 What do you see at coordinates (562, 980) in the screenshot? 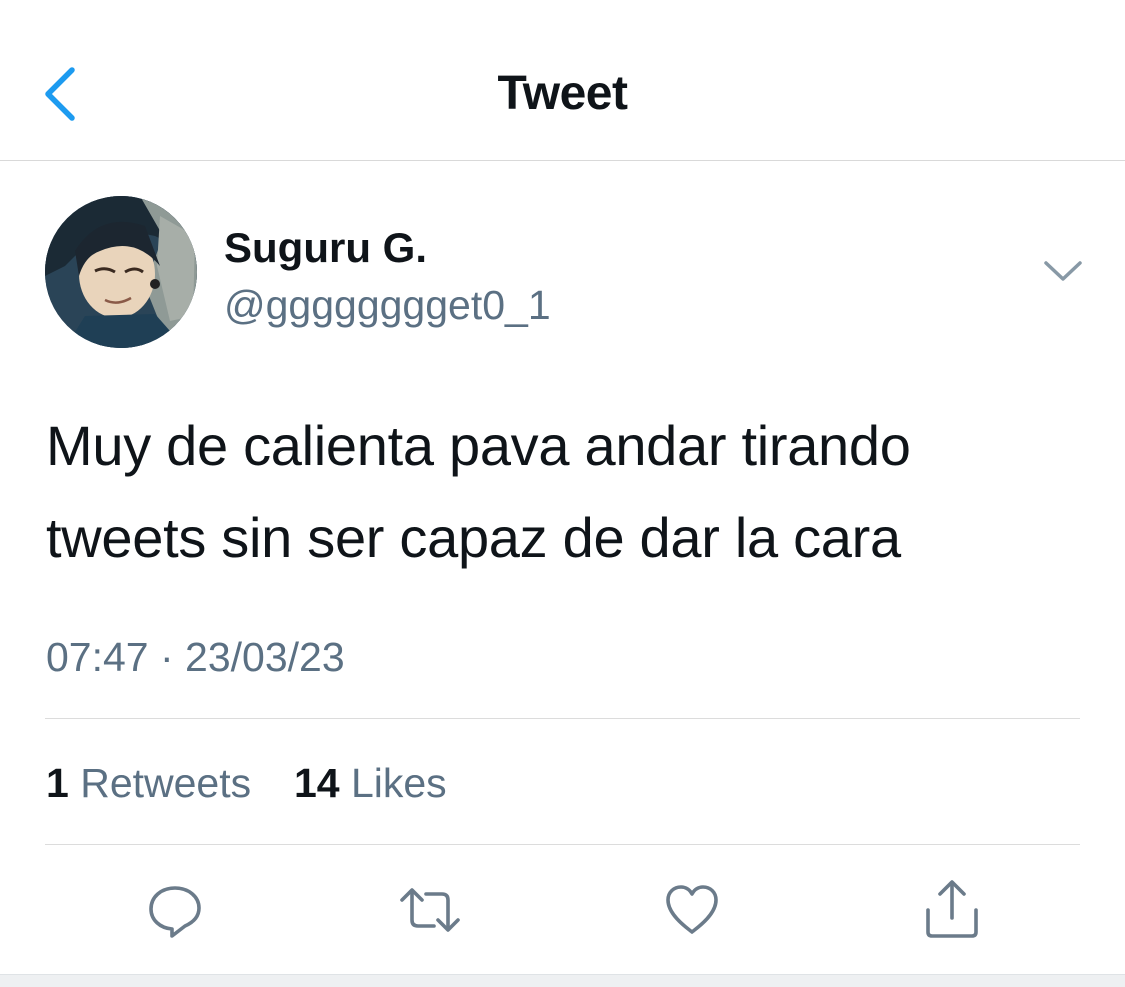
I see `bottom-edge` at bounding box center [562, 980].